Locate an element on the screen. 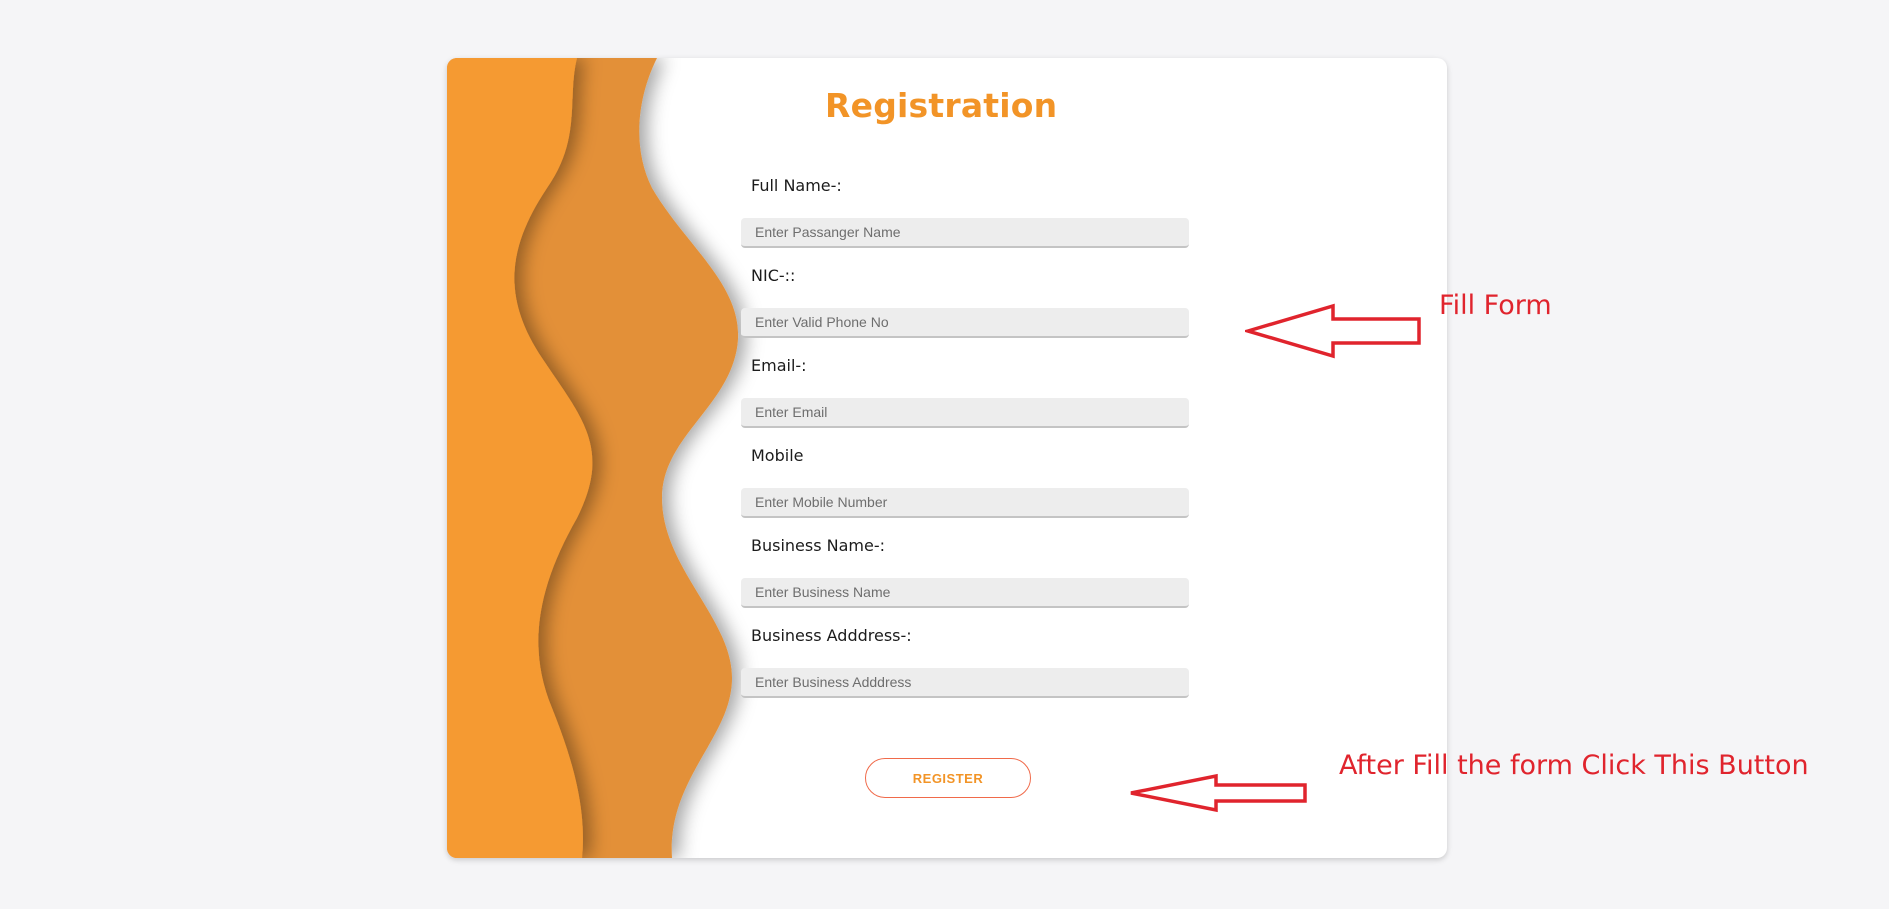 This screenshot has height=909, width=1889. full-name-label: Full Name-: is located at coordinates (796, 185).